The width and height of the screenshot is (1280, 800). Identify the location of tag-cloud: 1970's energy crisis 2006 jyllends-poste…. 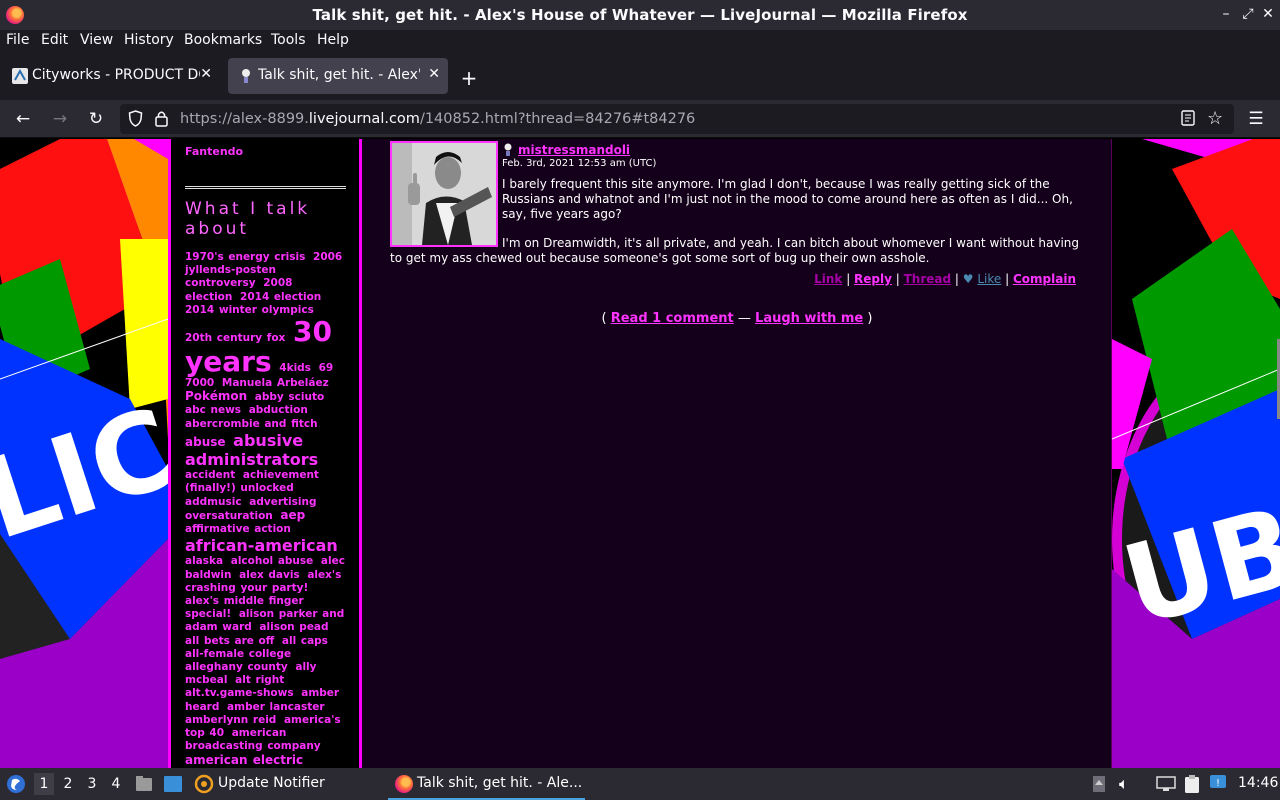
(266, 509).